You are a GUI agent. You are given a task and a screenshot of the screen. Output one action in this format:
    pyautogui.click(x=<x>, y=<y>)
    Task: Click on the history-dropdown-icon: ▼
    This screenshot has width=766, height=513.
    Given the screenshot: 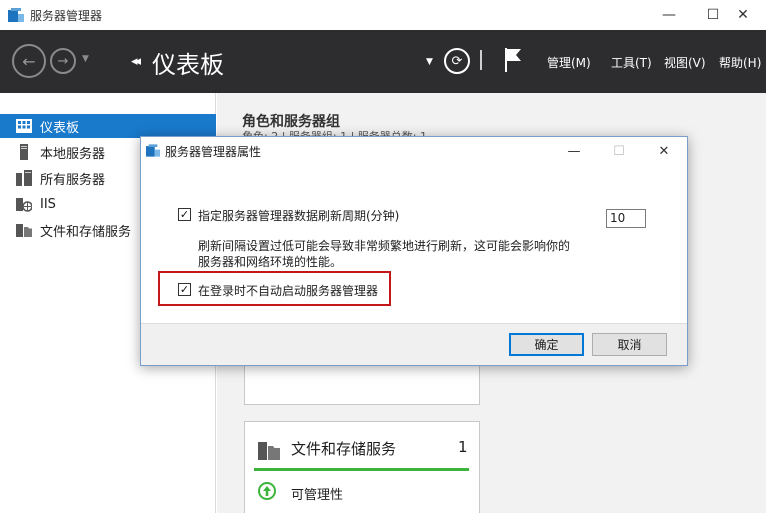 What is the action you would take?
    pyautogui.click(x=85, y=59)
    